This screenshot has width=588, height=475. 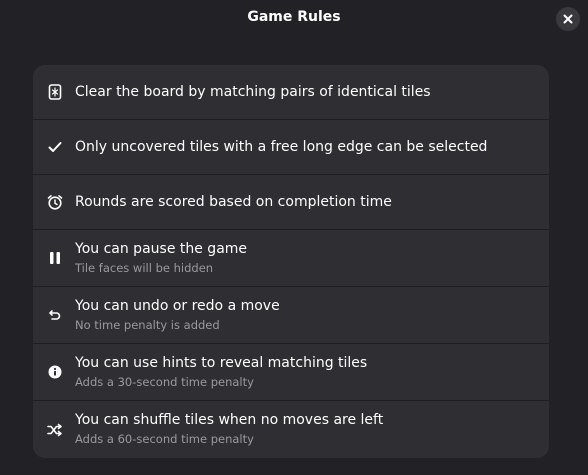 What do you see at coordinates (55, 92) in the screenshot?
I see `tile-icon` at bounding box center [55, 92].